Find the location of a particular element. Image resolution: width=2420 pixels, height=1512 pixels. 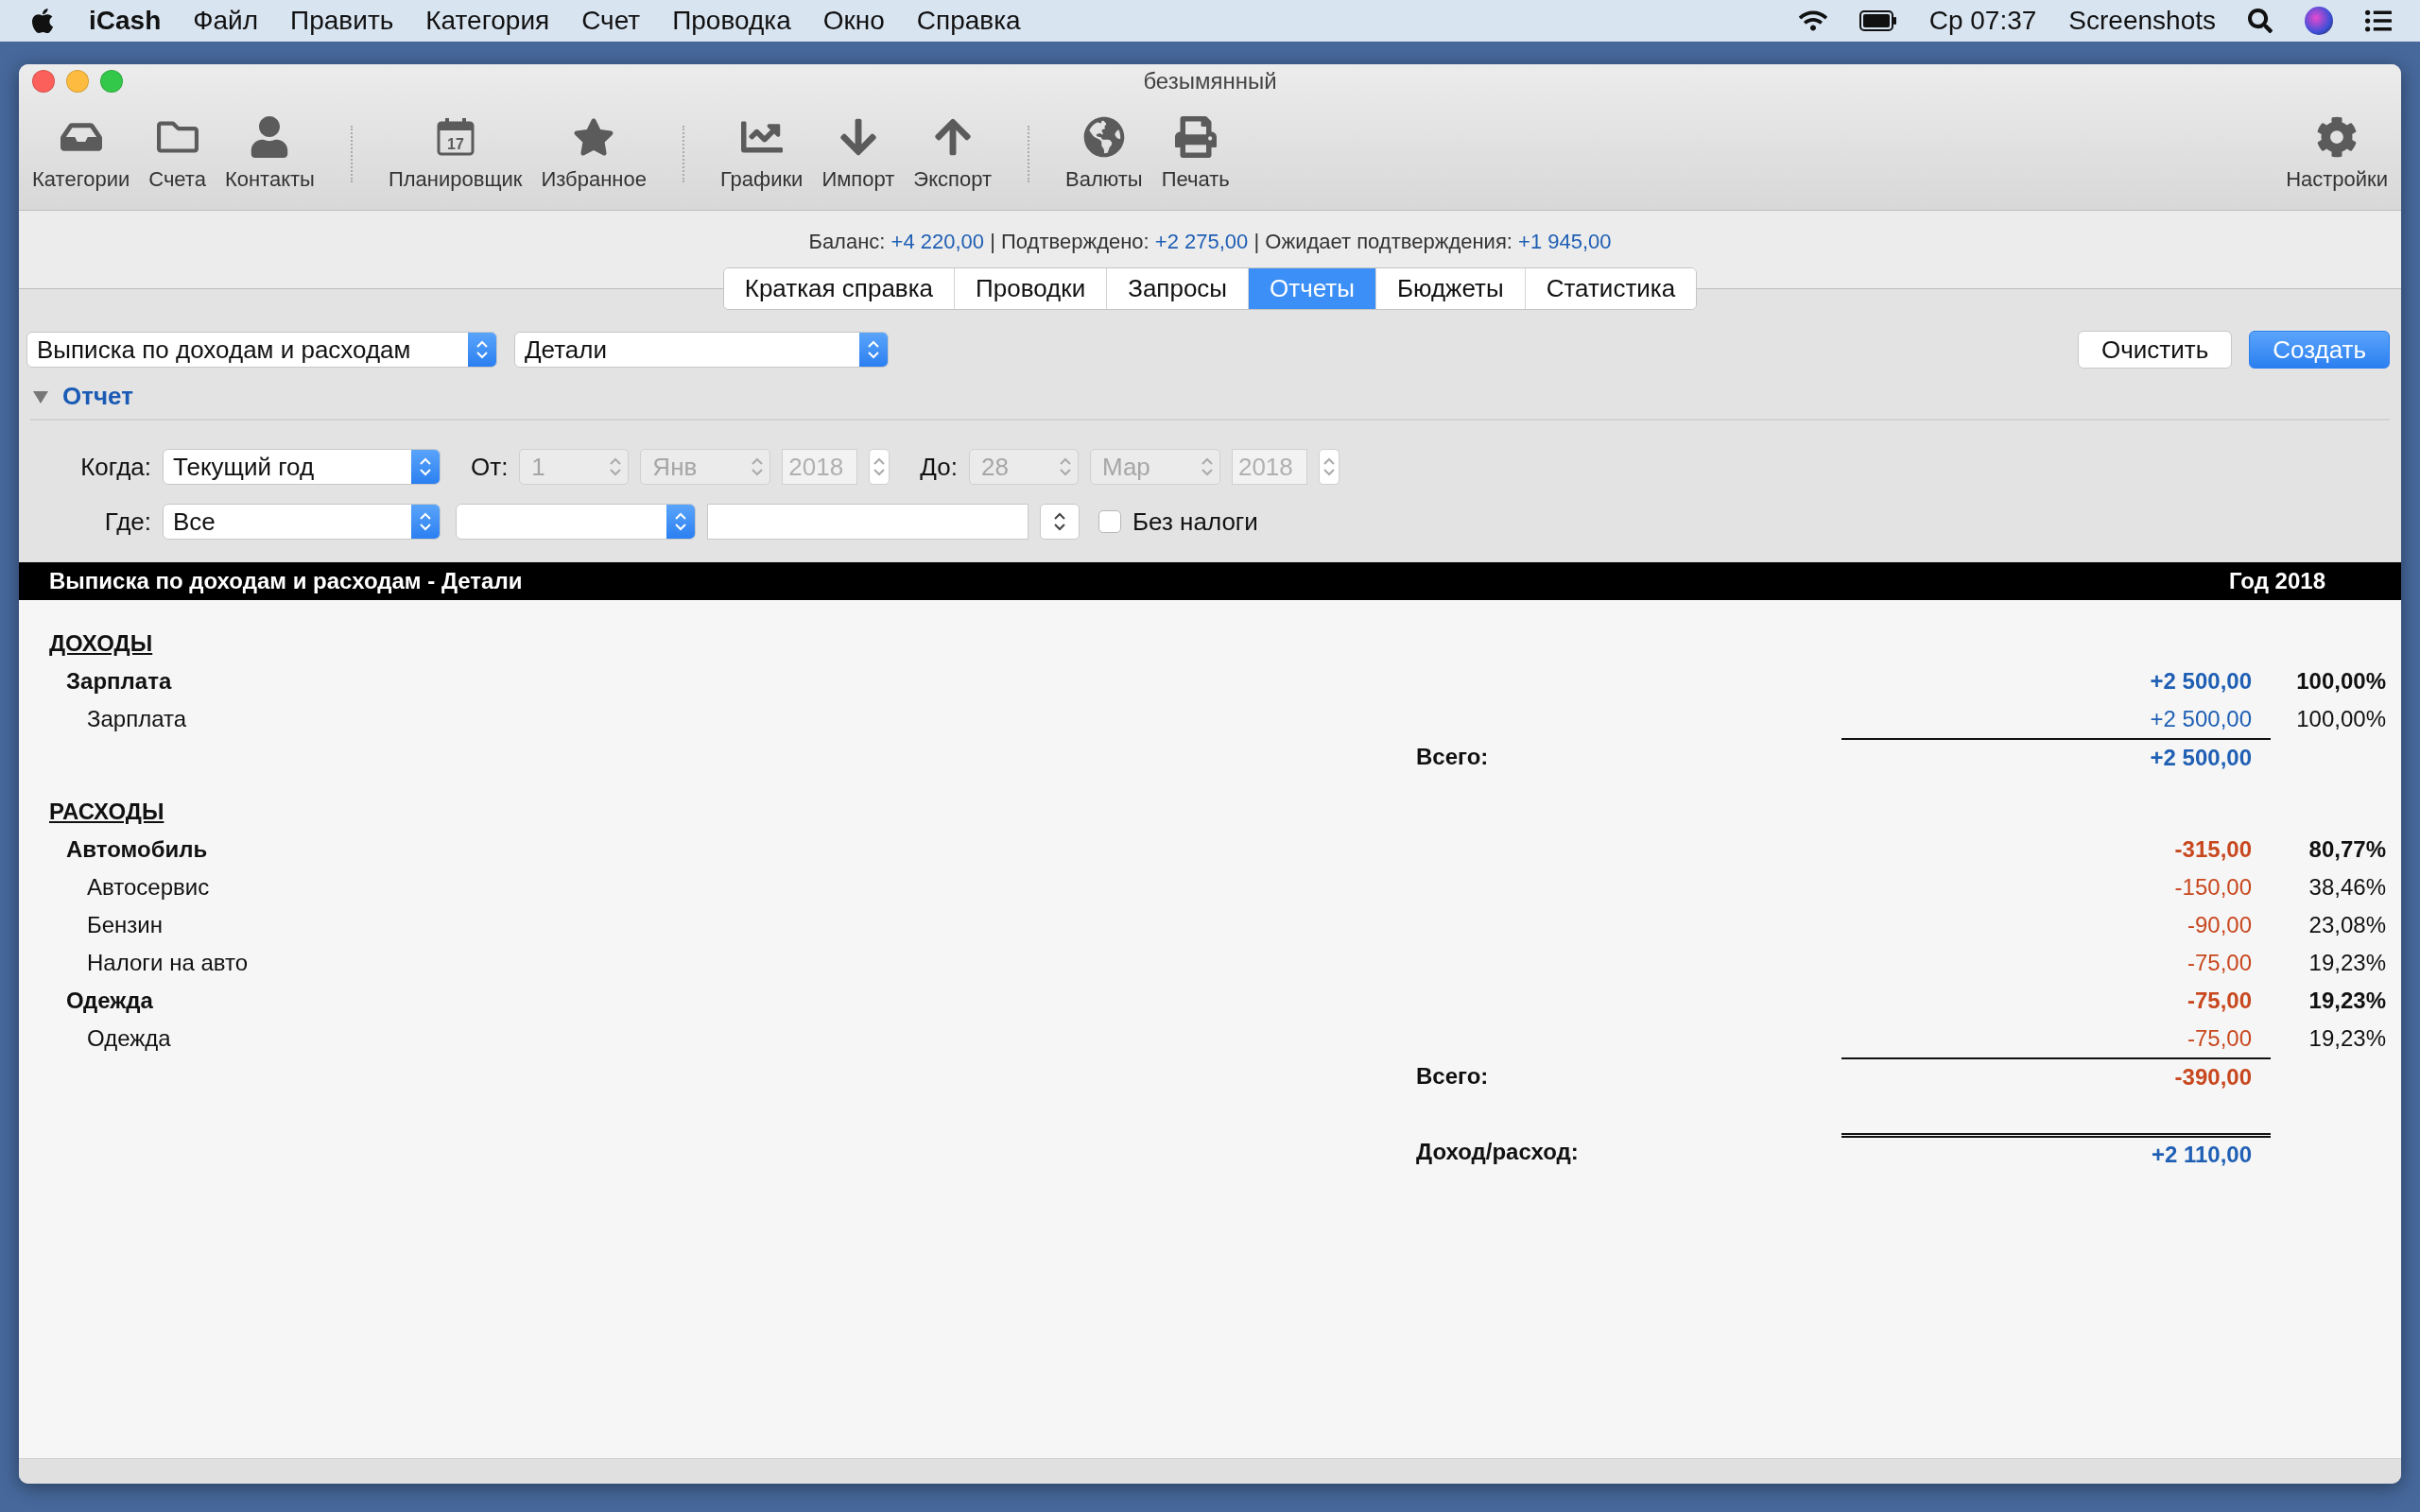

subcategory-name: Зарплата is located at coordinates (137, 719).